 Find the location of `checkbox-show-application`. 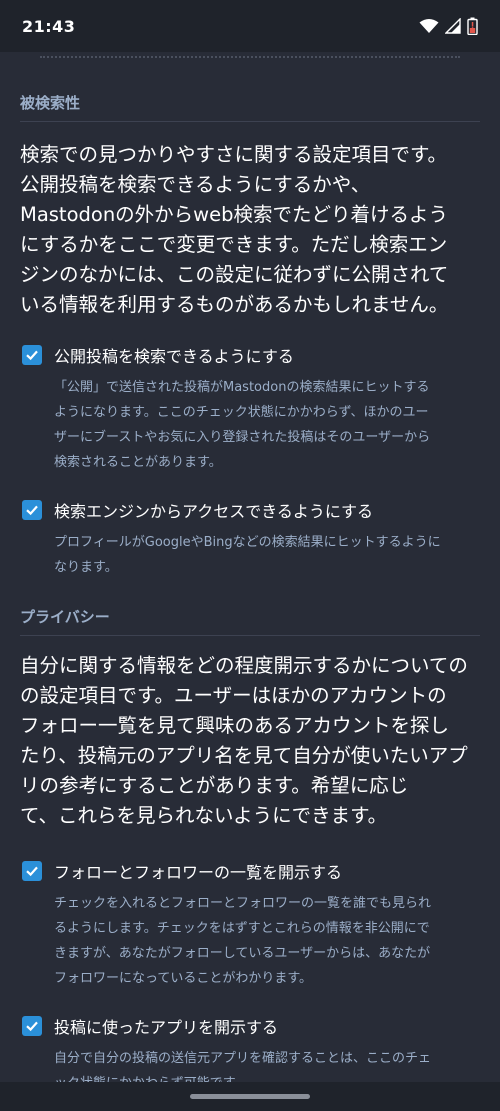

checkbox-show-application is located at coordinates (32, 1026).